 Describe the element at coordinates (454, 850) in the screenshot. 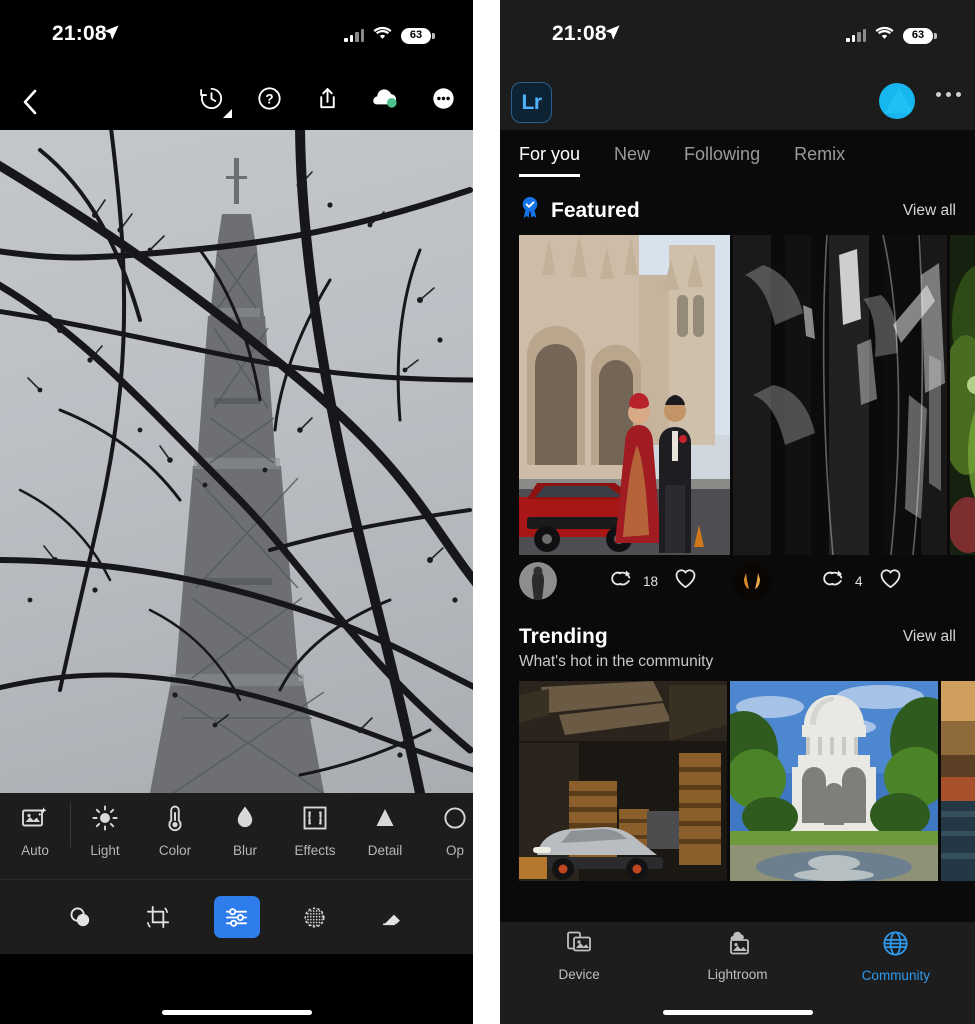

I see `edit-tool-label: Op` at that location.